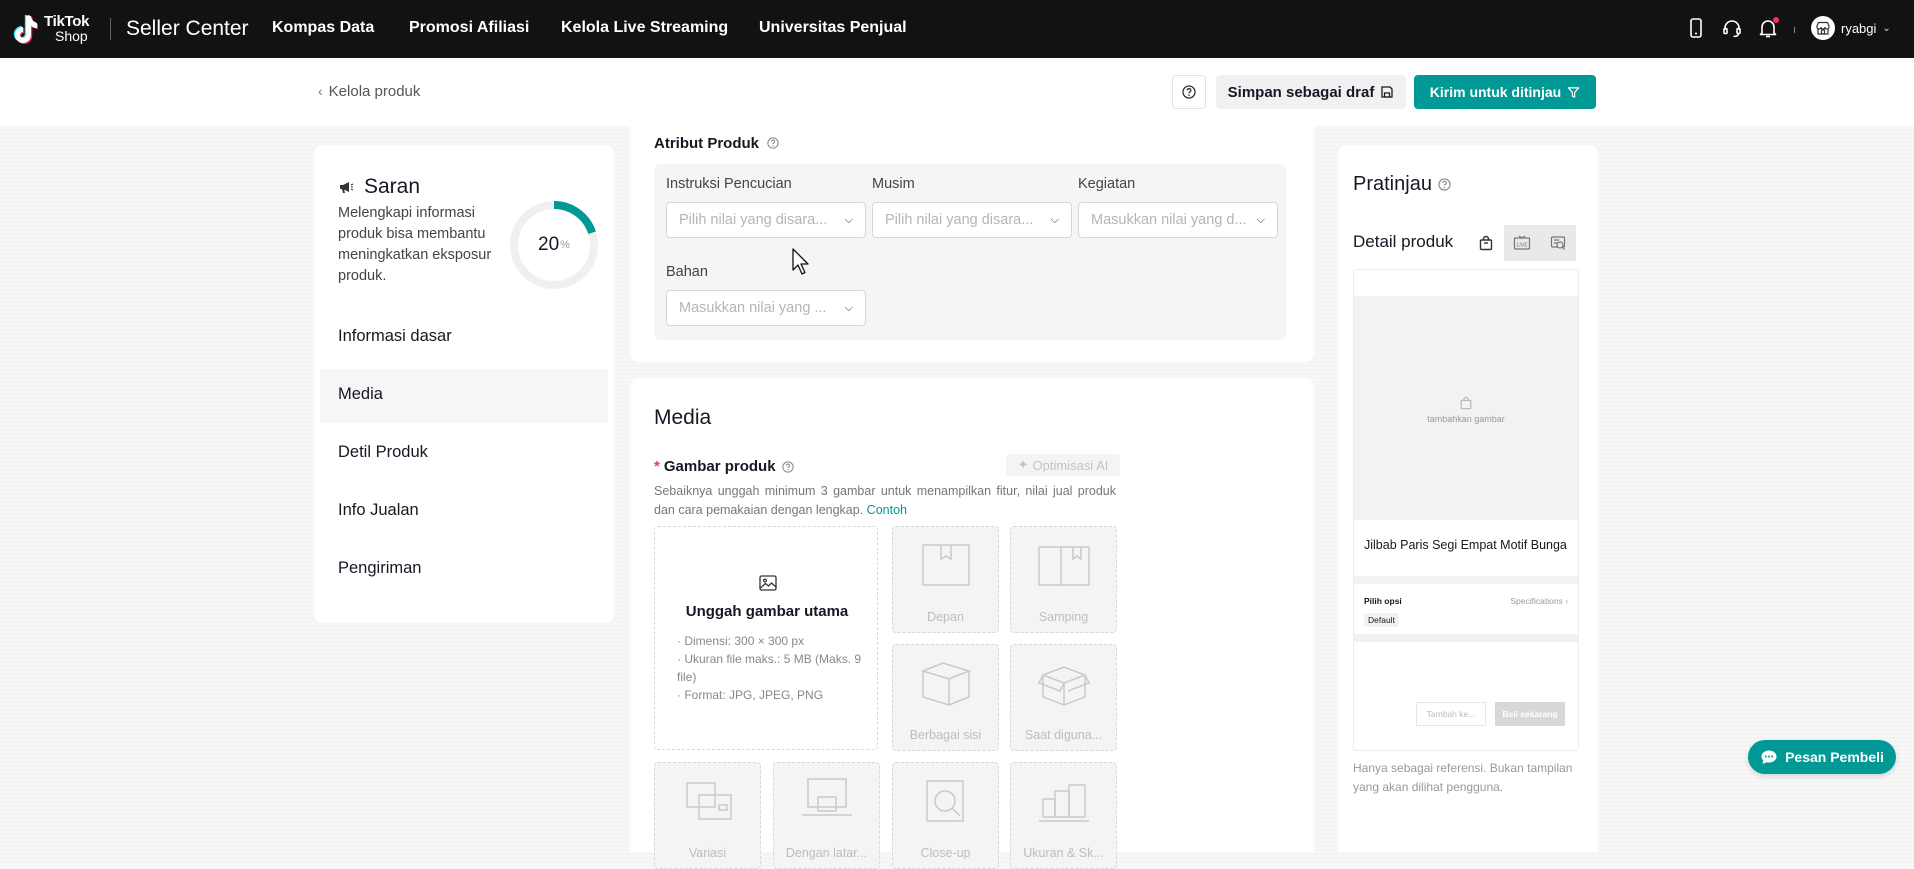 This screenshot has height=869, width=1914. I want to click on image-slot-variasi: Variasi, so click(707, 815).